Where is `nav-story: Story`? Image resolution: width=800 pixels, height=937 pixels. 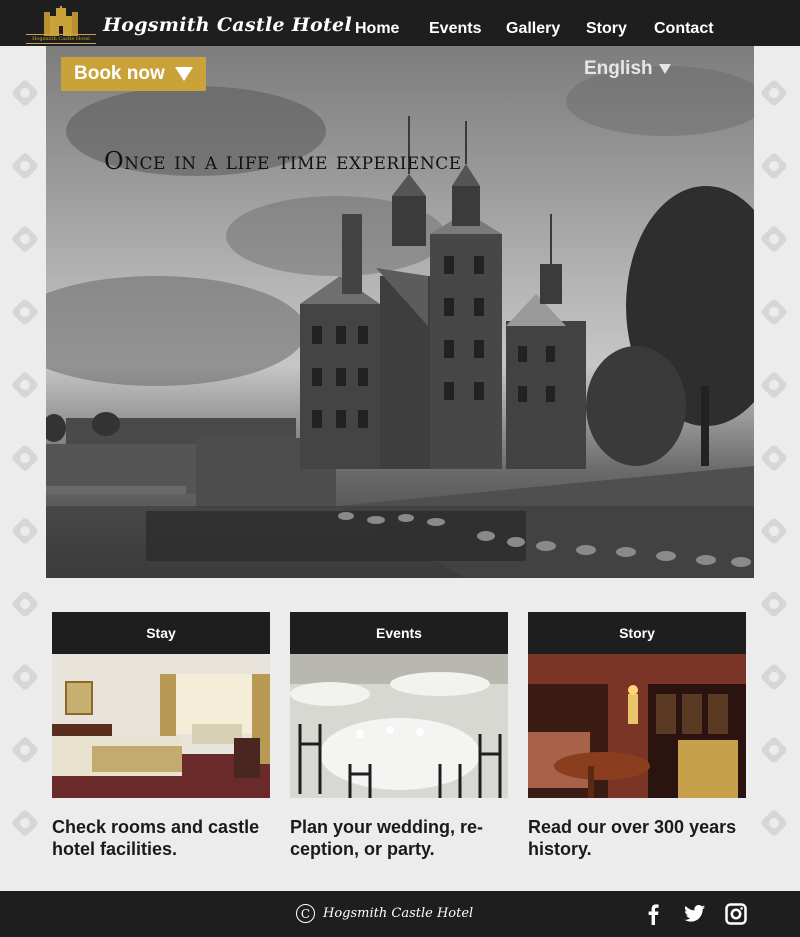
nav-story: Story is located at coordinates (606, 29).